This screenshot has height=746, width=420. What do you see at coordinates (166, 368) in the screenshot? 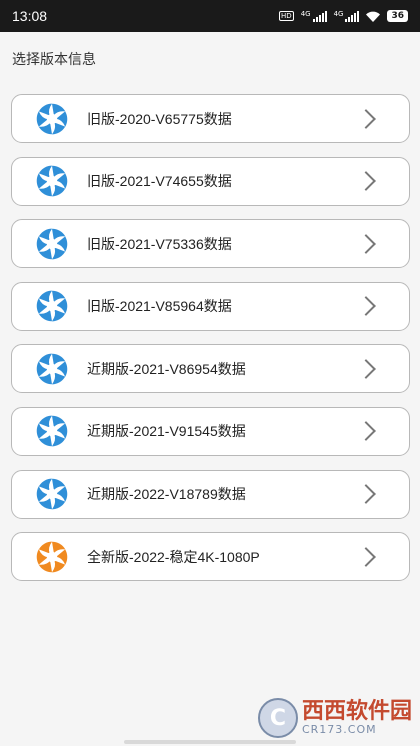
I see `version-label: 近期版-2021-V86954数据` at bounding box center [166, 368].